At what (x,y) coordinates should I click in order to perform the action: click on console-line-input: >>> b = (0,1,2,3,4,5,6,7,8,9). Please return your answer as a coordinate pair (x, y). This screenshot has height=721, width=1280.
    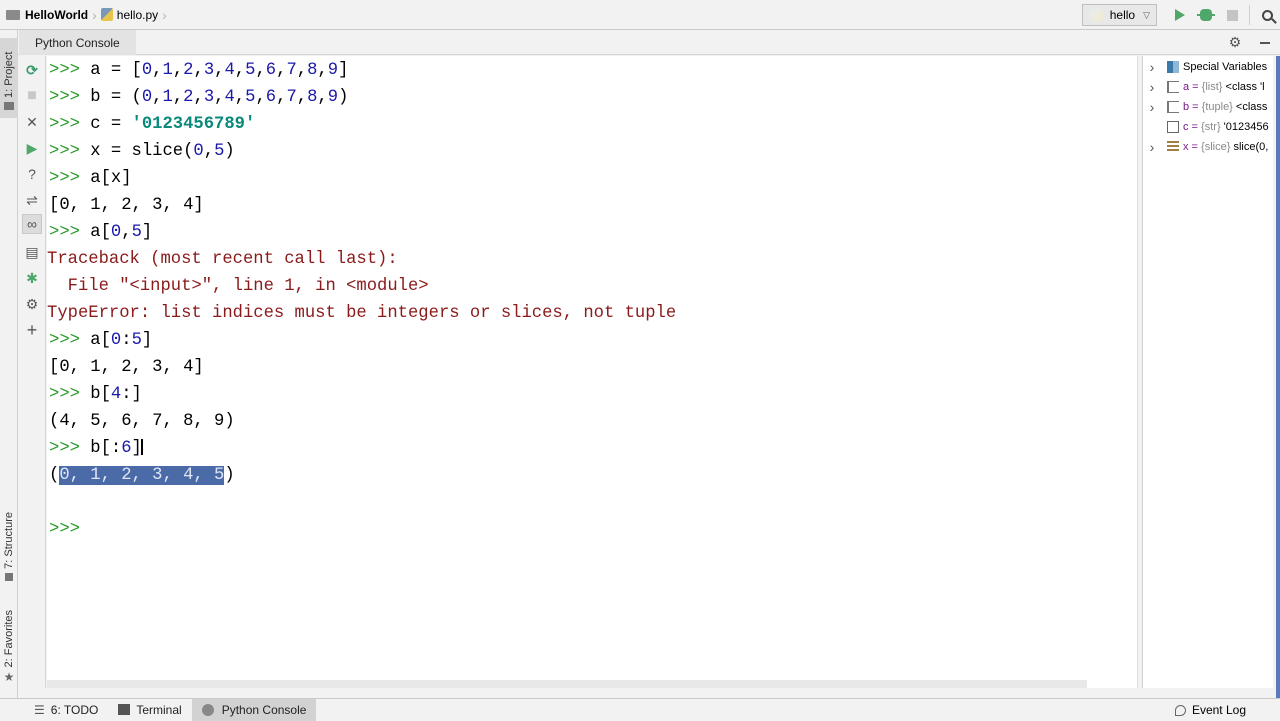
    Looking at the image, I should click on (198, 97).